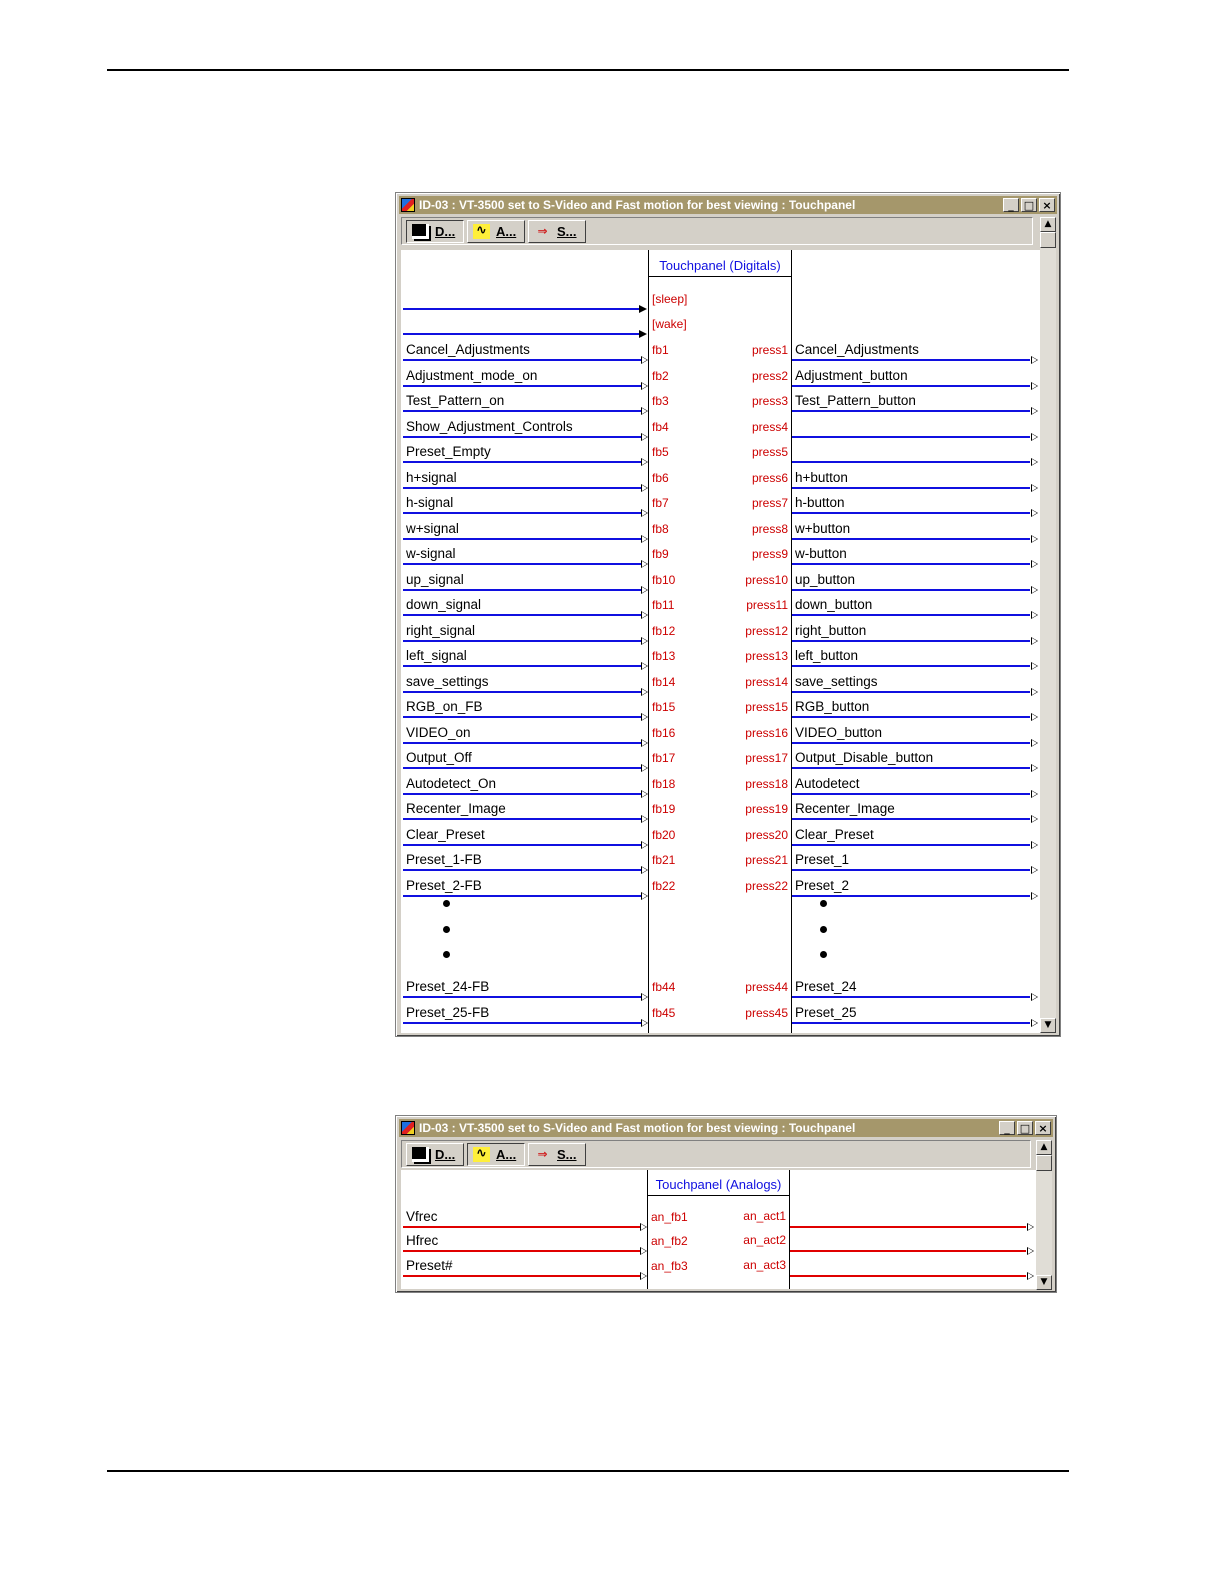 This screenshot has width=1225, height=1585. I want to click on press-pin: press20, so click(766, 834).